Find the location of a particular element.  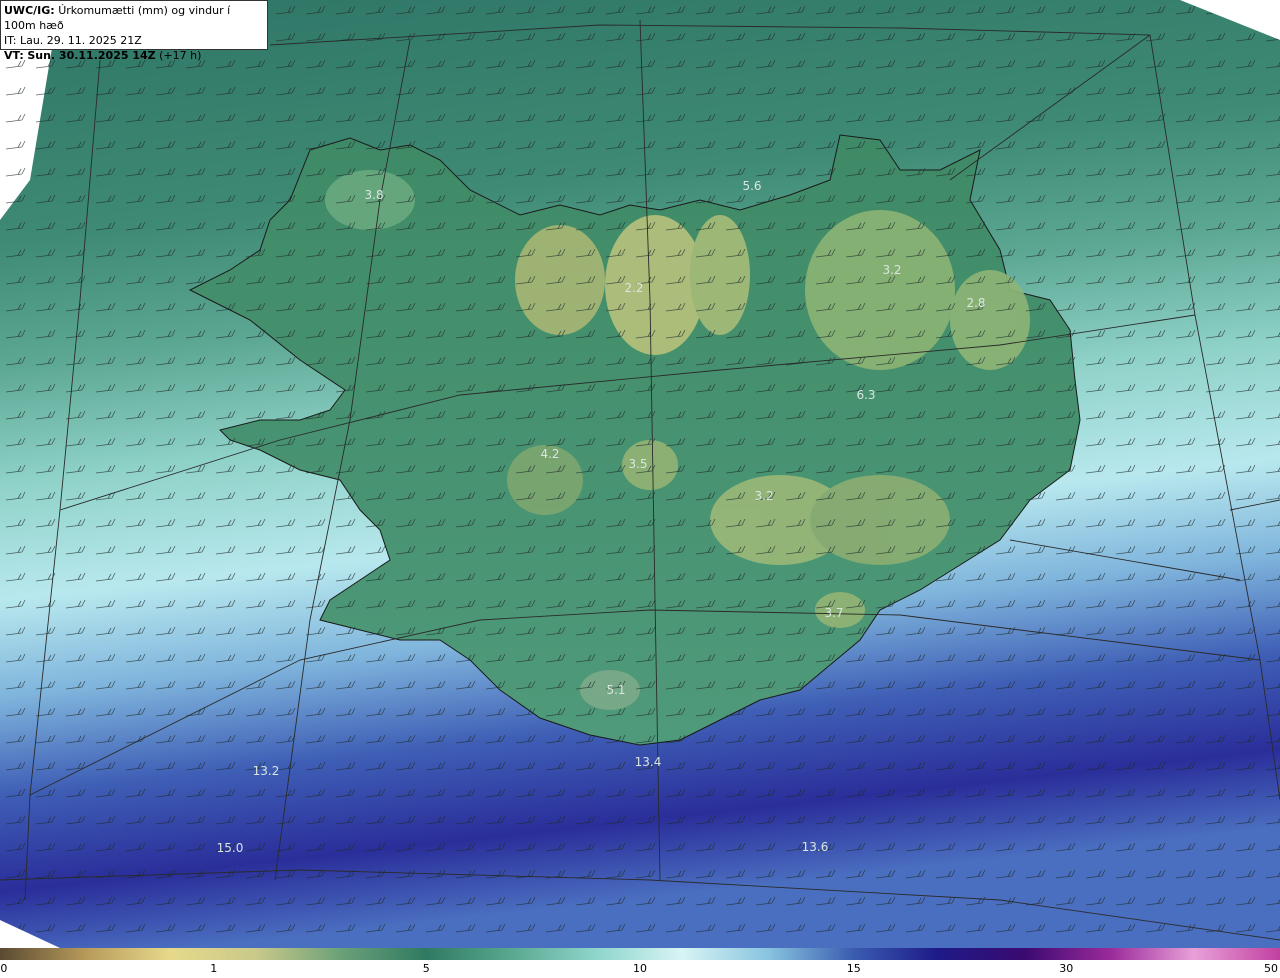

value-label: 15.0 is located at coordinates (230, 848).